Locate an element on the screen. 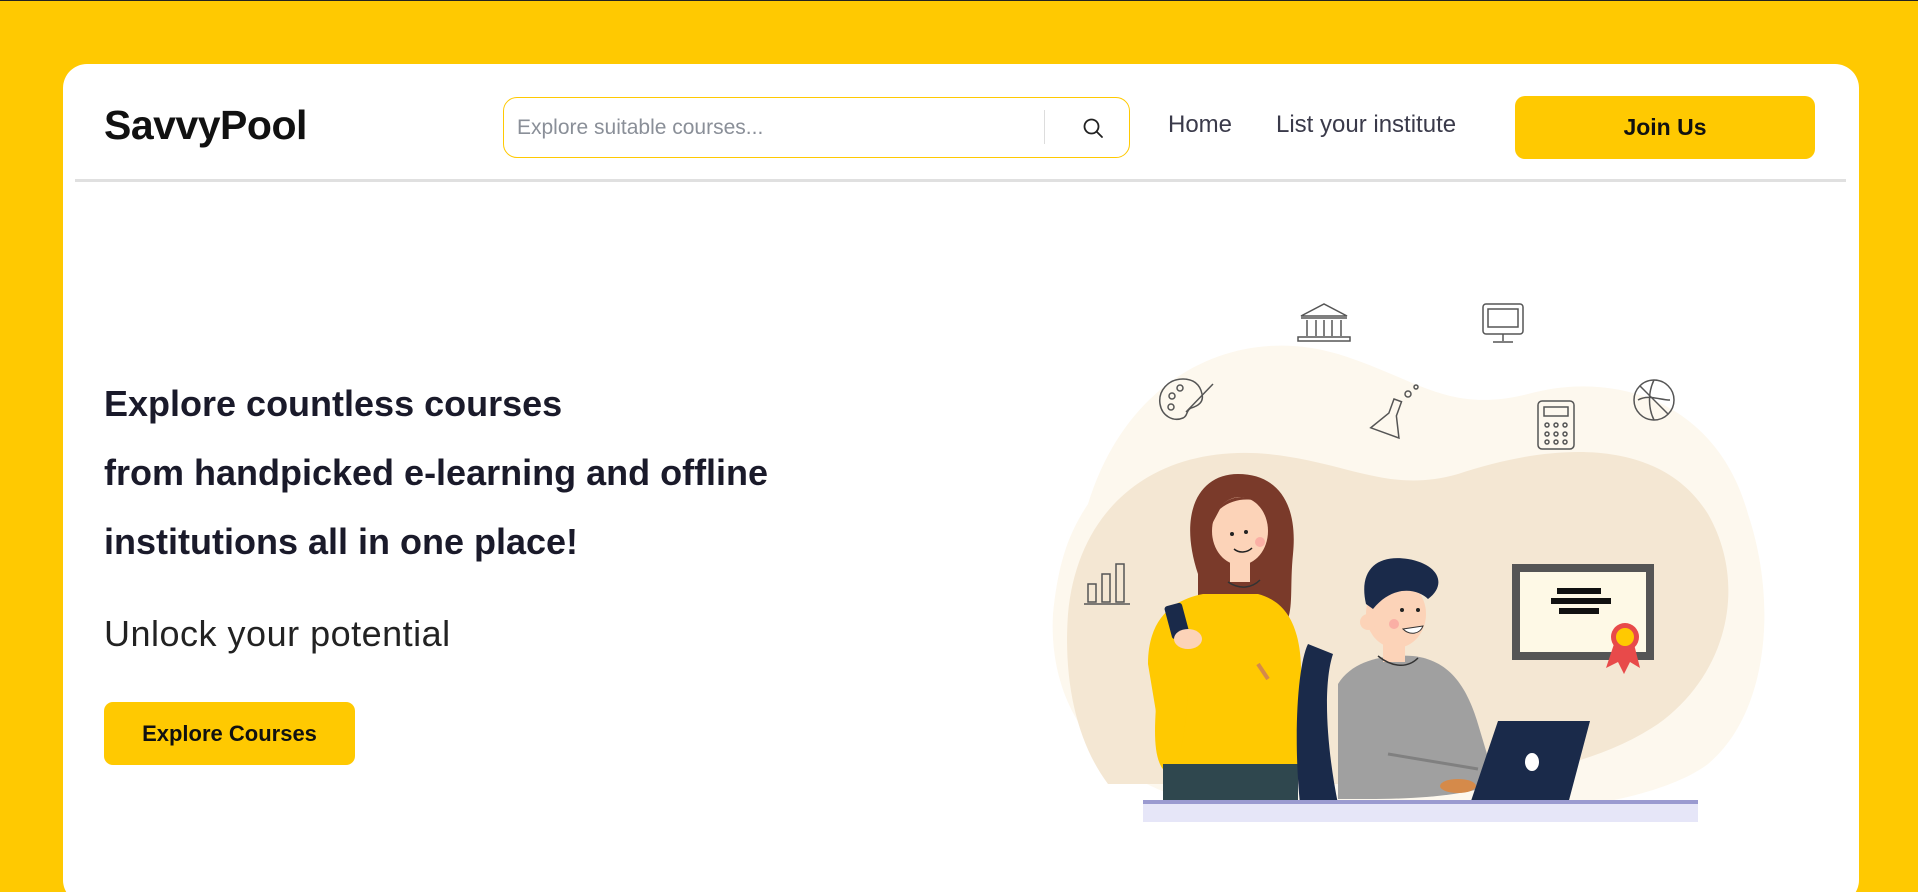 The height and width of the screenshot is (892, 1918). desk-edge is located at coordinates (1420, 802).